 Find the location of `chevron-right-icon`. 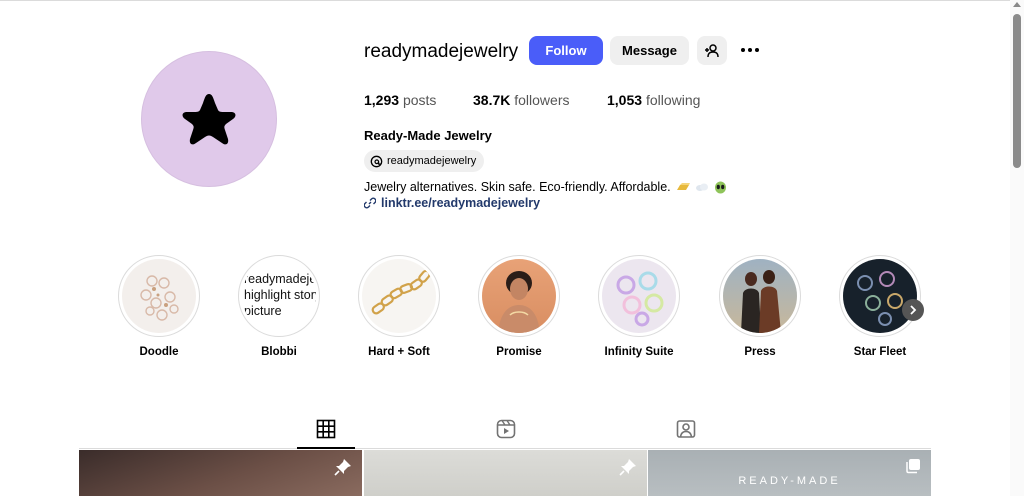

chevron-right-icon is located at coordinates (913, 310).